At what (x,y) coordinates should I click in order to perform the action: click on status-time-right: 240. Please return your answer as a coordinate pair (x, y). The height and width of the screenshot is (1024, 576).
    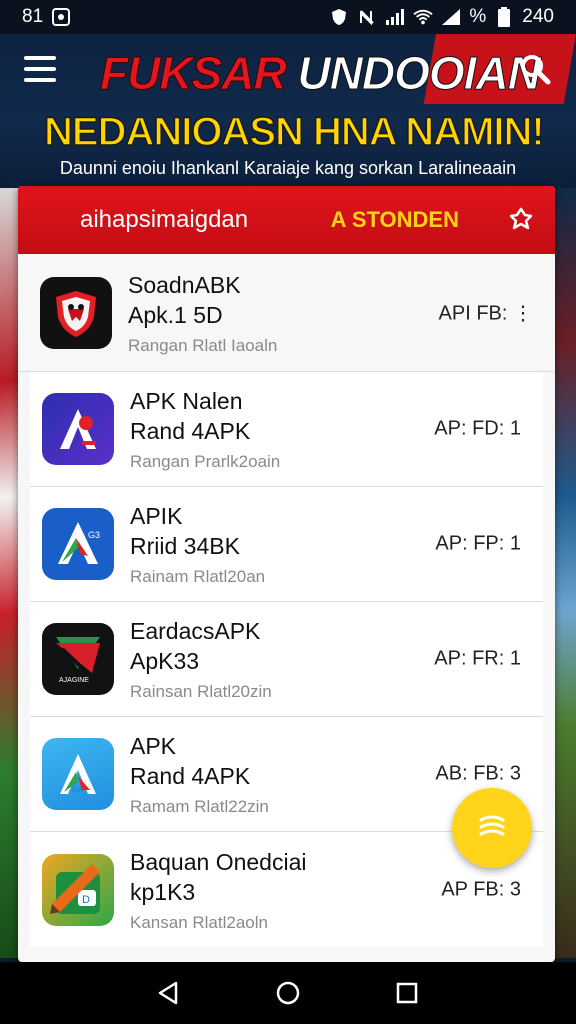
    Looking at the image, I should click on (538, 16).